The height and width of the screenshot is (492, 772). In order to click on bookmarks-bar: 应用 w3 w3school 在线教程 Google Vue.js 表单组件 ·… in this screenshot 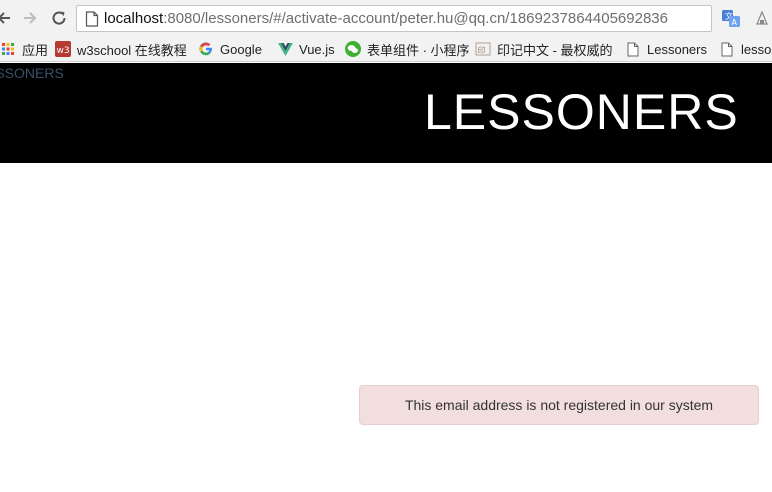, I will do `click(386, 49)`.